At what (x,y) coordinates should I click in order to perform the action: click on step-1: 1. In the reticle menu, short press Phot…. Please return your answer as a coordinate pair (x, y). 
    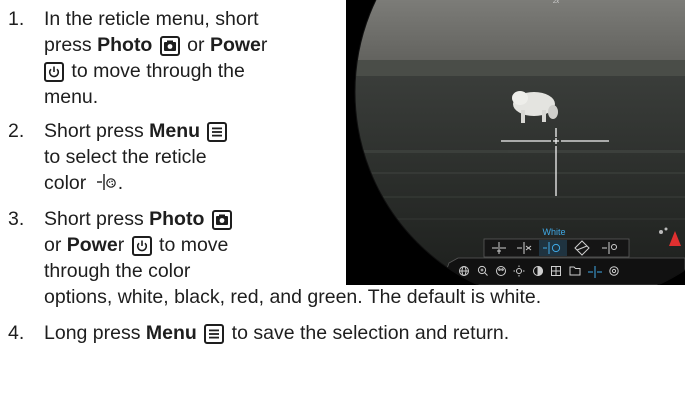
    Looking at the image, I should click on (173, 58).